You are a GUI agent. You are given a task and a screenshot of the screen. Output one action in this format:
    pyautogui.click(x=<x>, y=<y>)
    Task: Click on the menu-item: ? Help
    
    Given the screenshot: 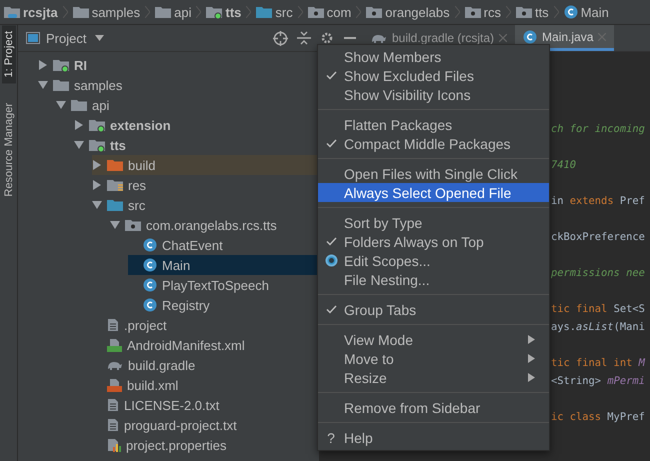 What is the action you would take?
    pyautogui.click(x=433, y=437)
    